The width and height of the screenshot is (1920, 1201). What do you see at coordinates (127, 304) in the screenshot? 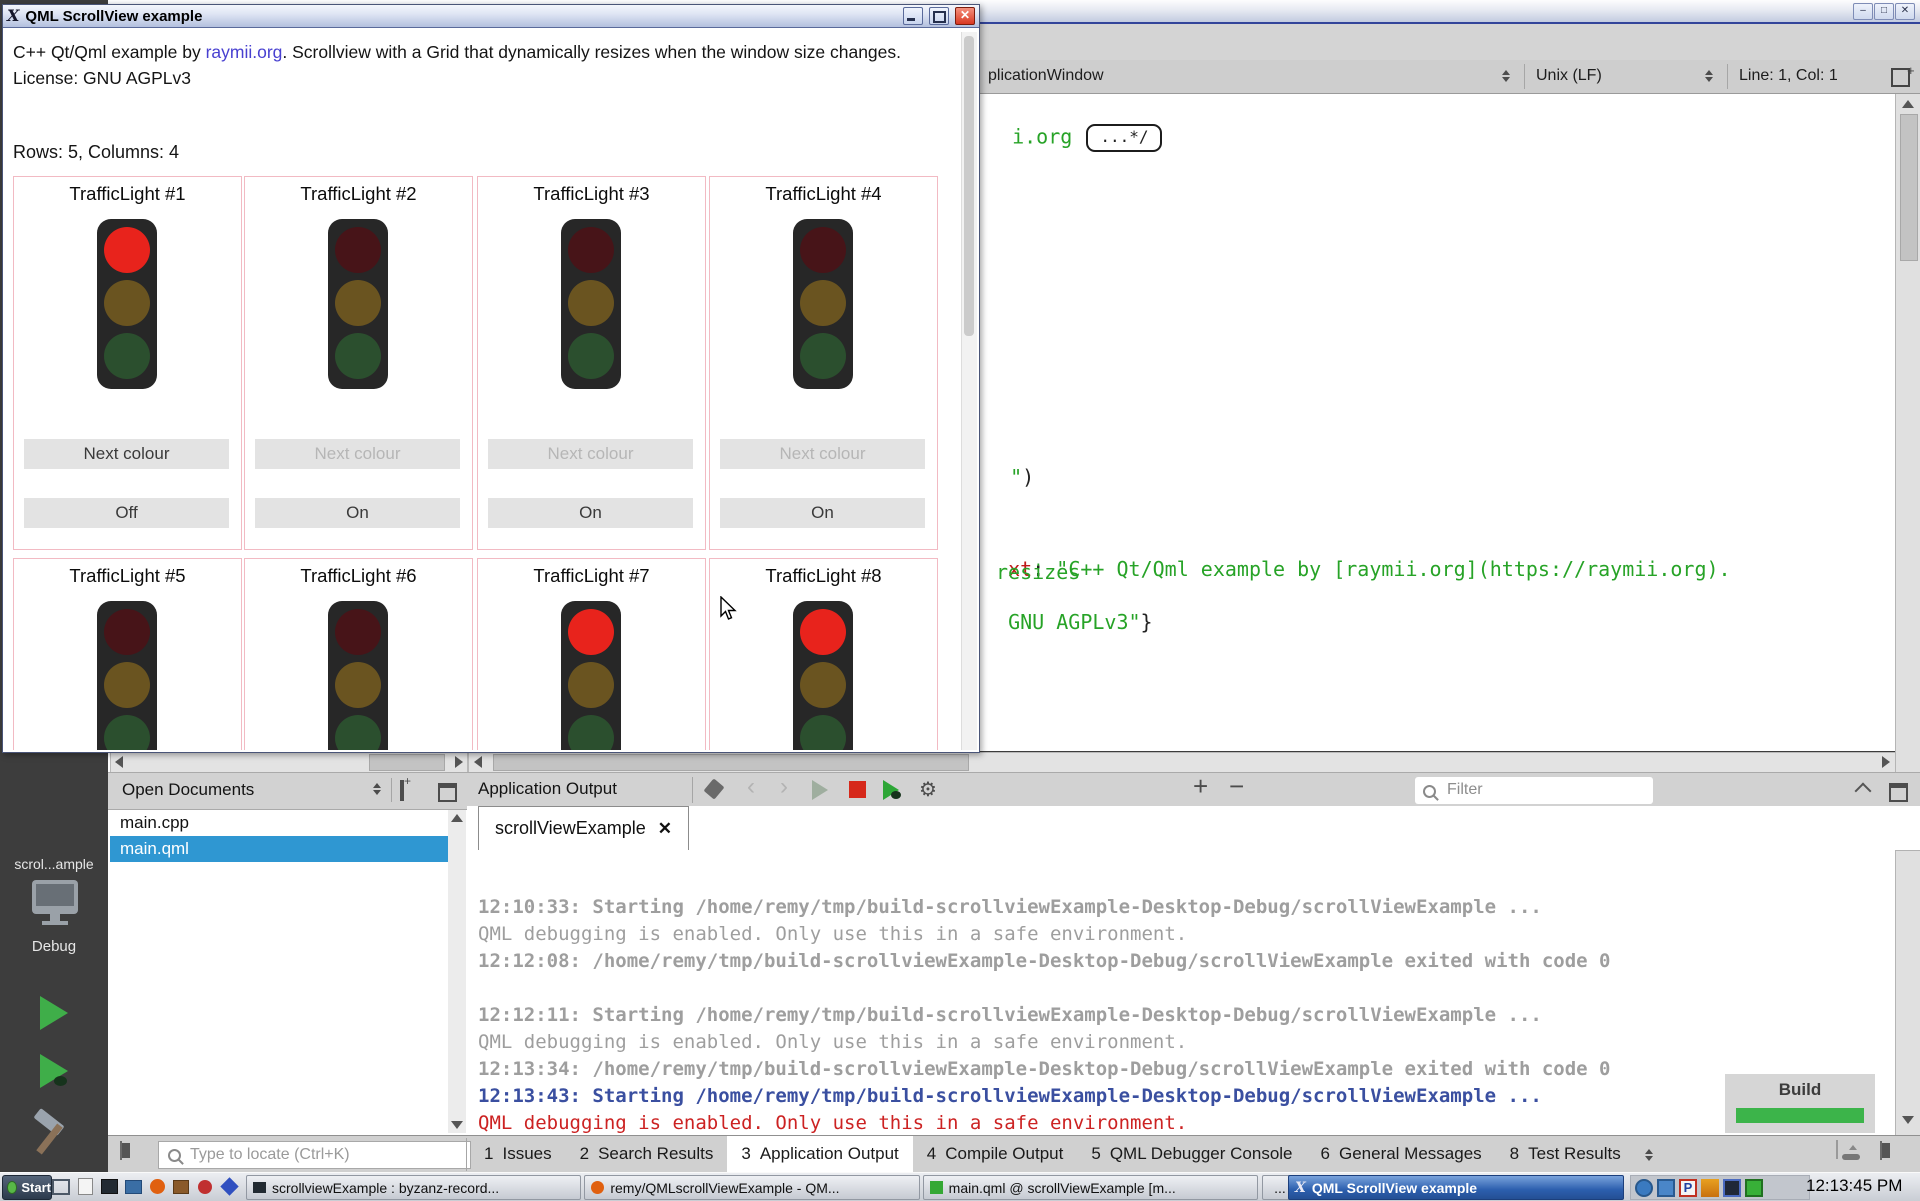
I see `traffic-light` at bounding box center [127, 304].